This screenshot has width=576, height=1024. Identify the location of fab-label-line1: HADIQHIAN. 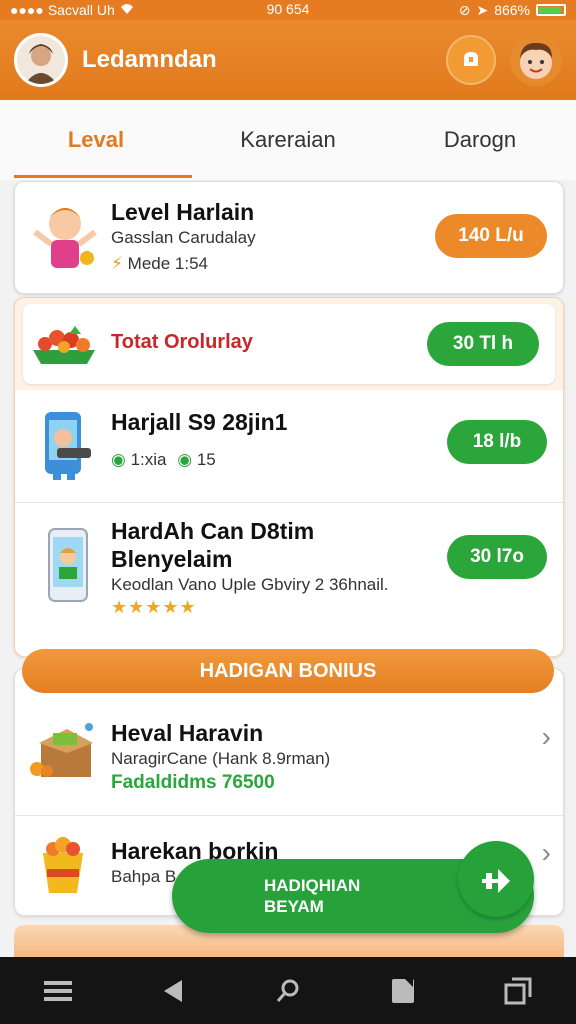
(312, 885).